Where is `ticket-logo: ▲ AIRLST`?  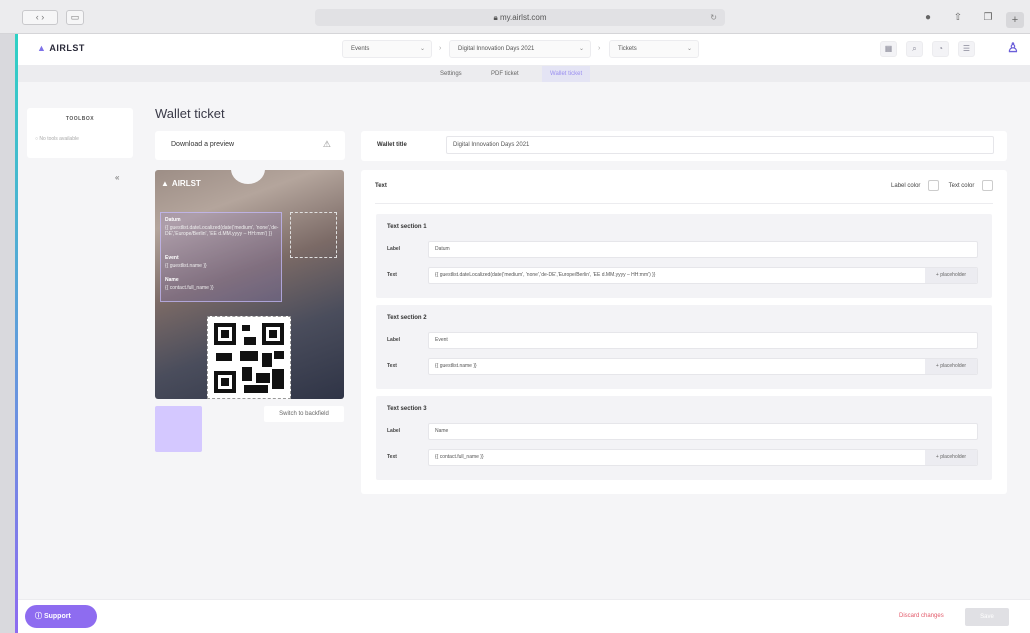
ticket-logo: ▲ AIRLST is located at coordinates (181, 183).